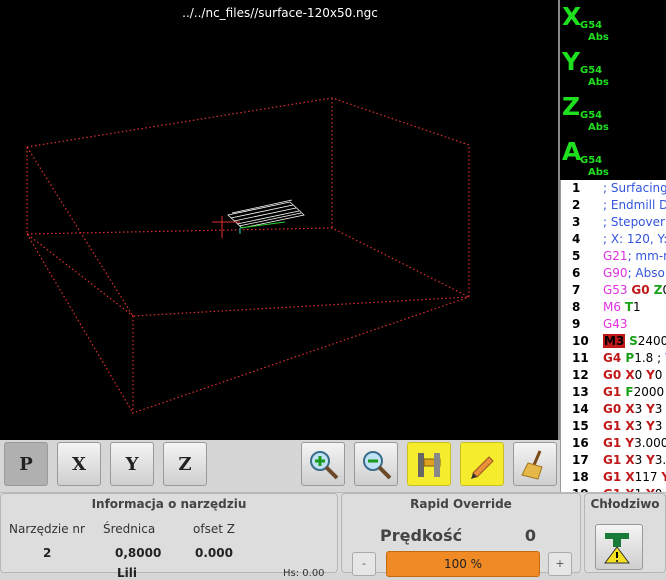 This screenshot has height=580, width=666. Describe the element at coordinates (47, 529) in the screenshot. I see `tool-number-header: Narzędzie nr` at that location.